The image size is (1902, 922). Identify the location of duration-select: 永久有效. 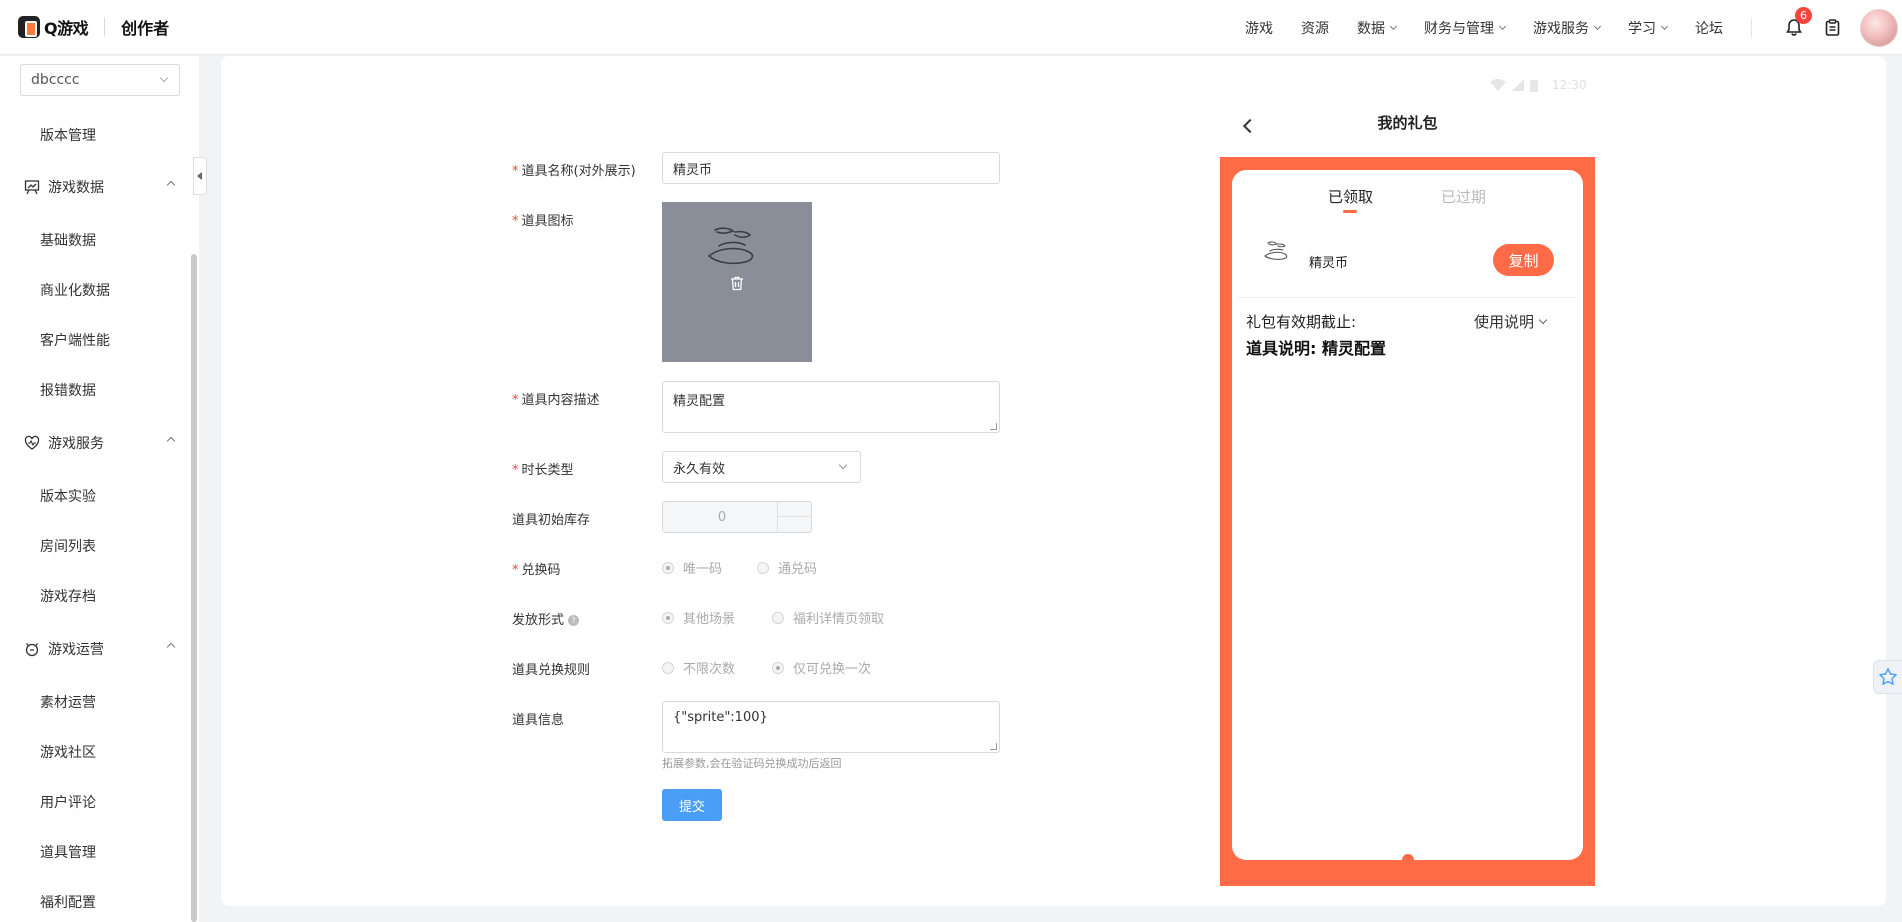
(761, 467).